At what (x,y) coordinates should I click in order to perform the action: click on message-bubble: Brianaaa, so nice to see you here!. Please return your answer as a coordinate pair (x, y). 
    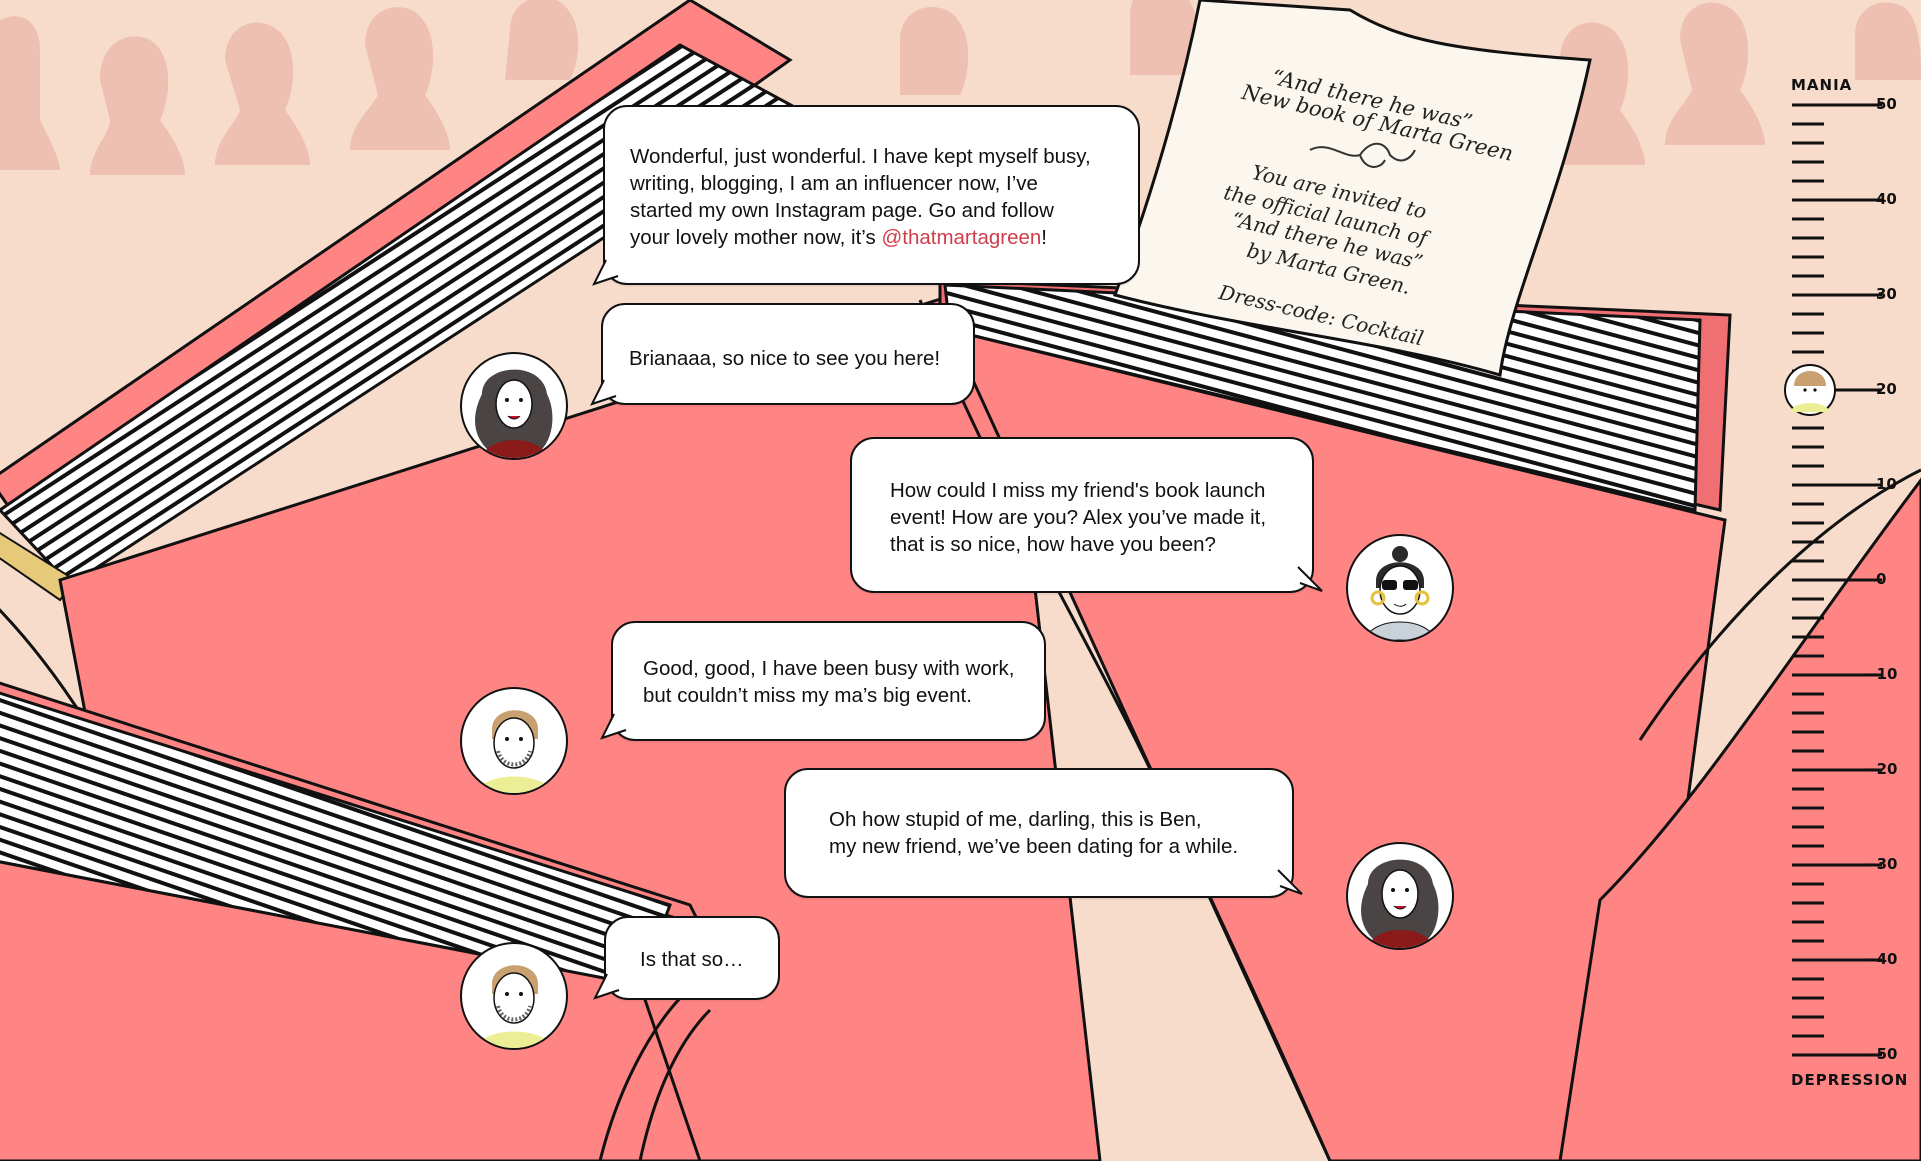
    Looking at the image, I should click on (788, 354).